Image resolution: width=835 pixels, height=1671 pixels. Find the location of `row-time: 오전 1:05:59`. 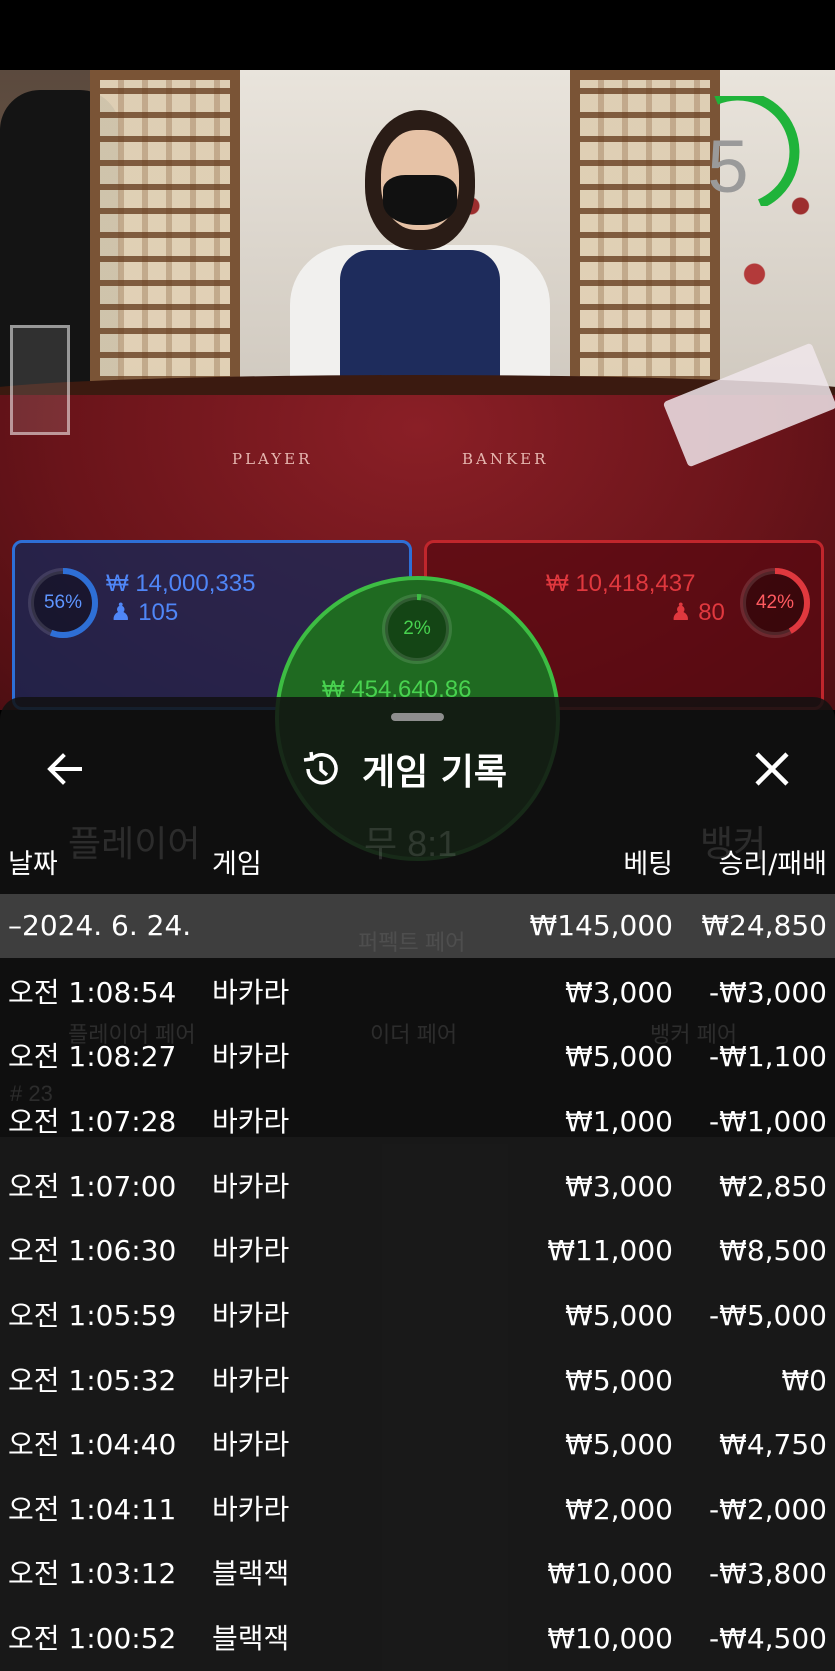

row-time: 오전 1:05:59 is located at coordinates (92, 1315).